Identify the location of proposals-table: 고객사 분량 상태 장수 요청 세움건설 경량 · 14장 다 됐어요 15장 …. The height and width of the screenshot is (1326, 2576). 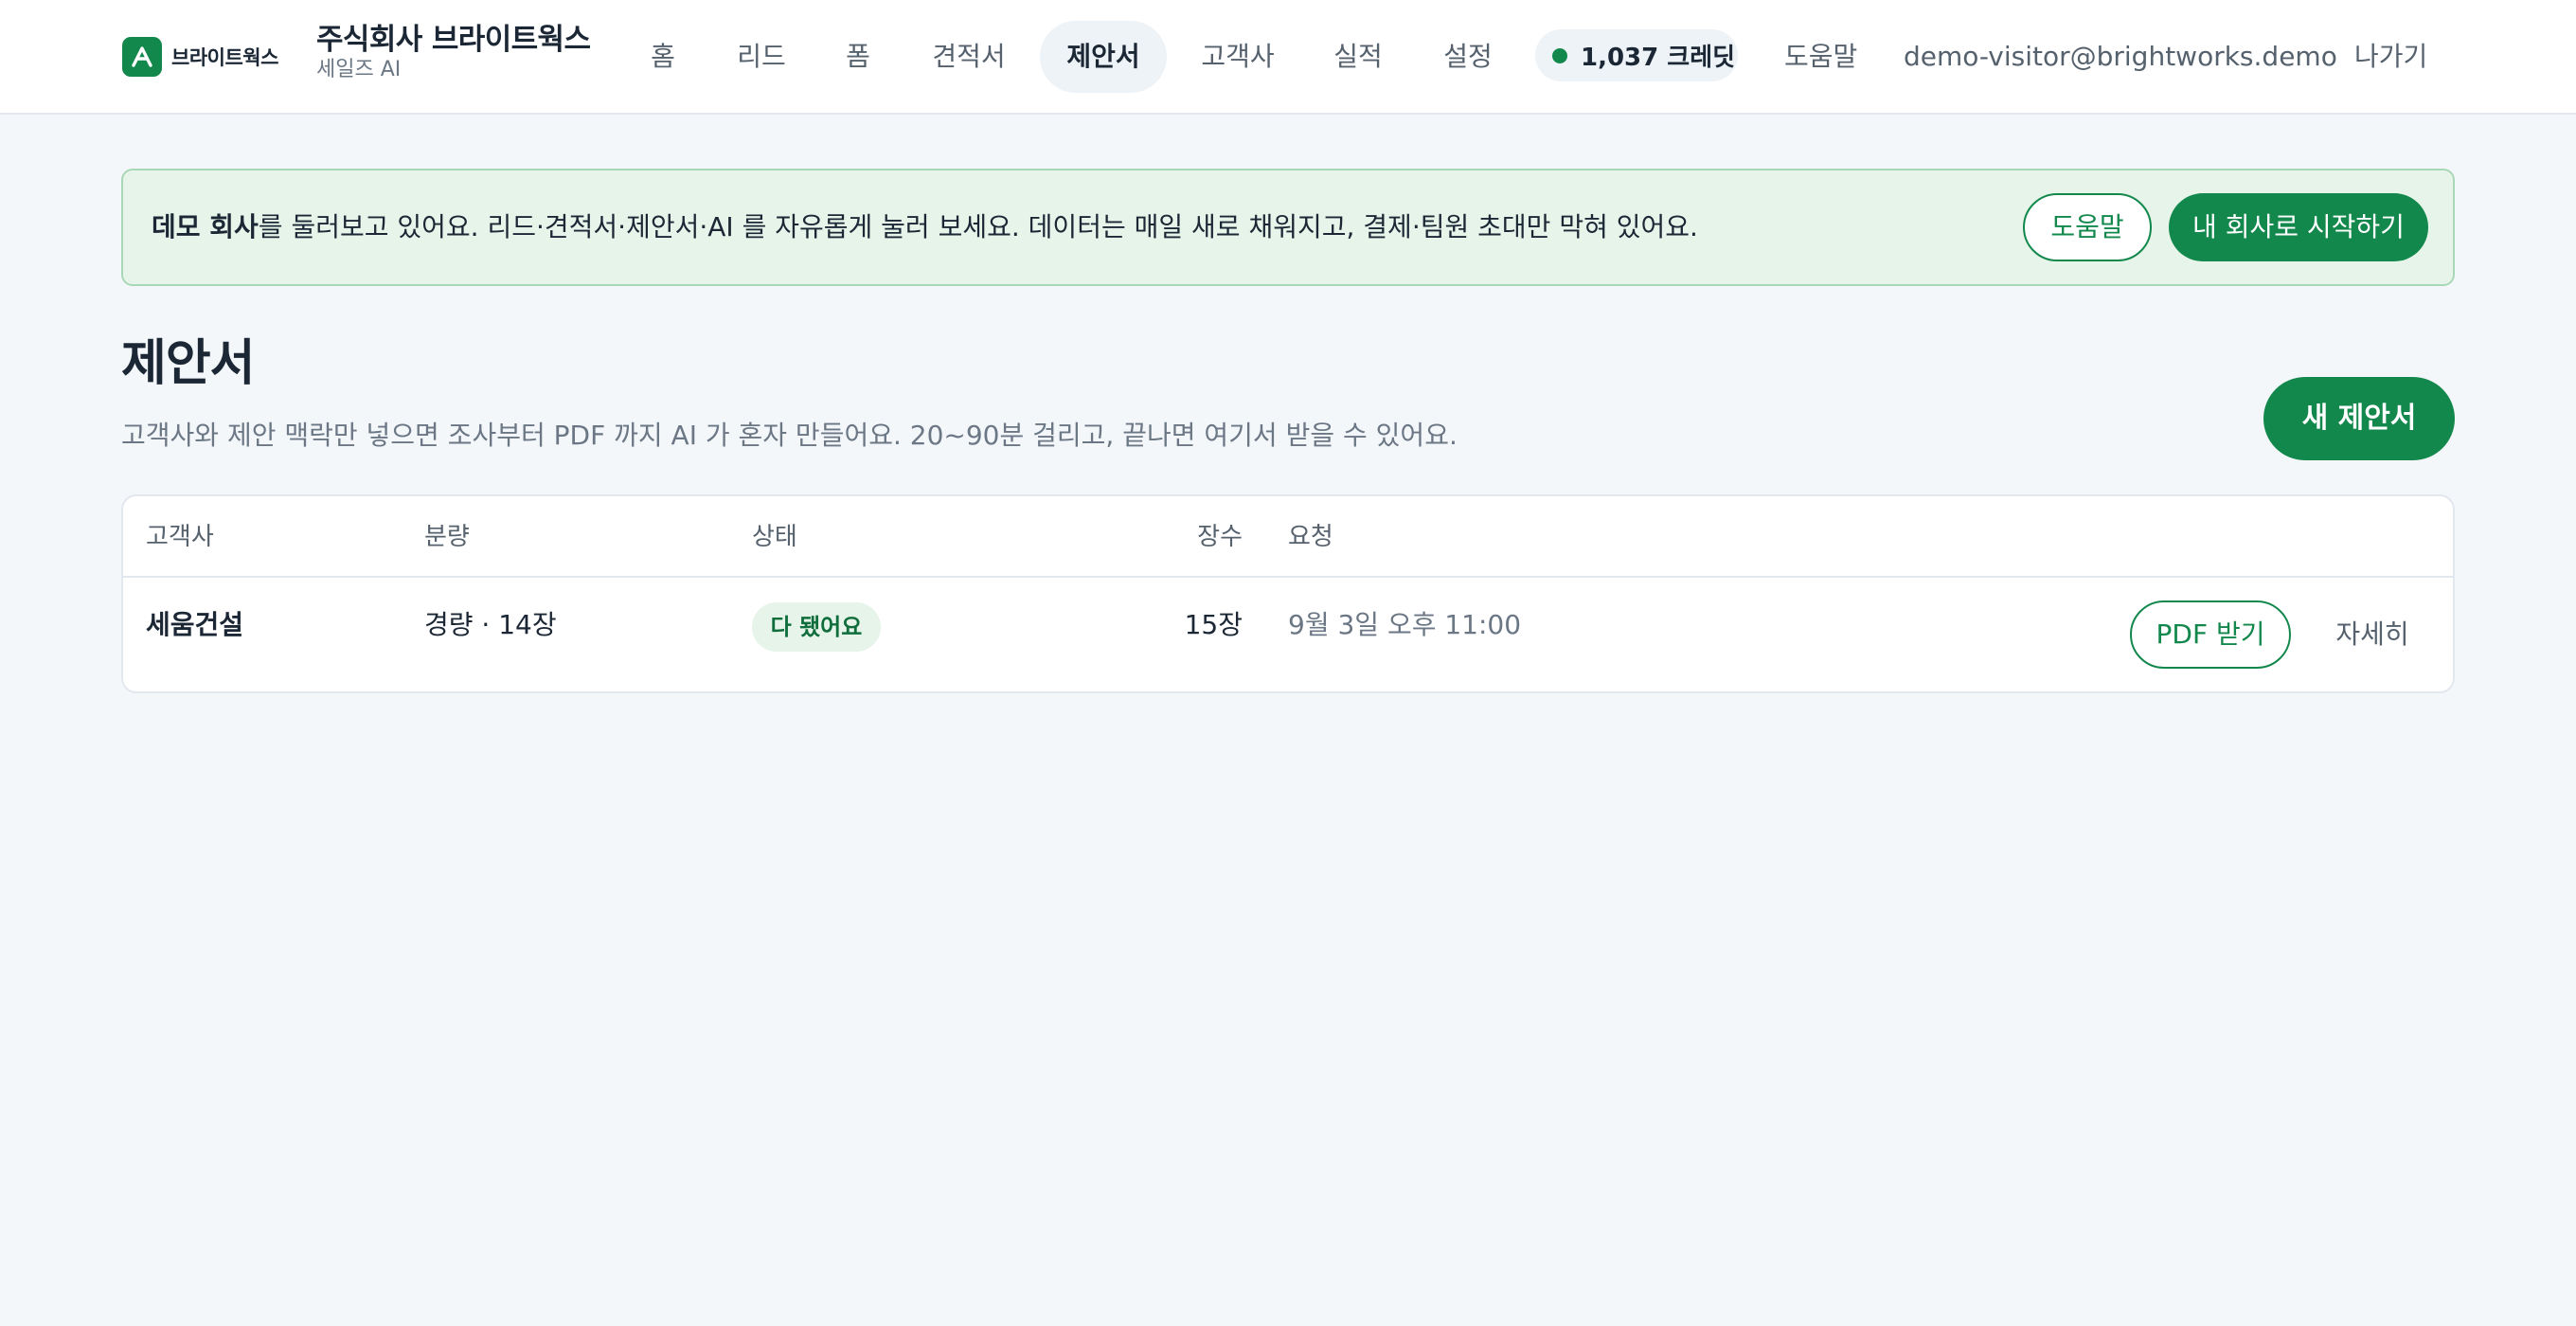
(1288, 593).